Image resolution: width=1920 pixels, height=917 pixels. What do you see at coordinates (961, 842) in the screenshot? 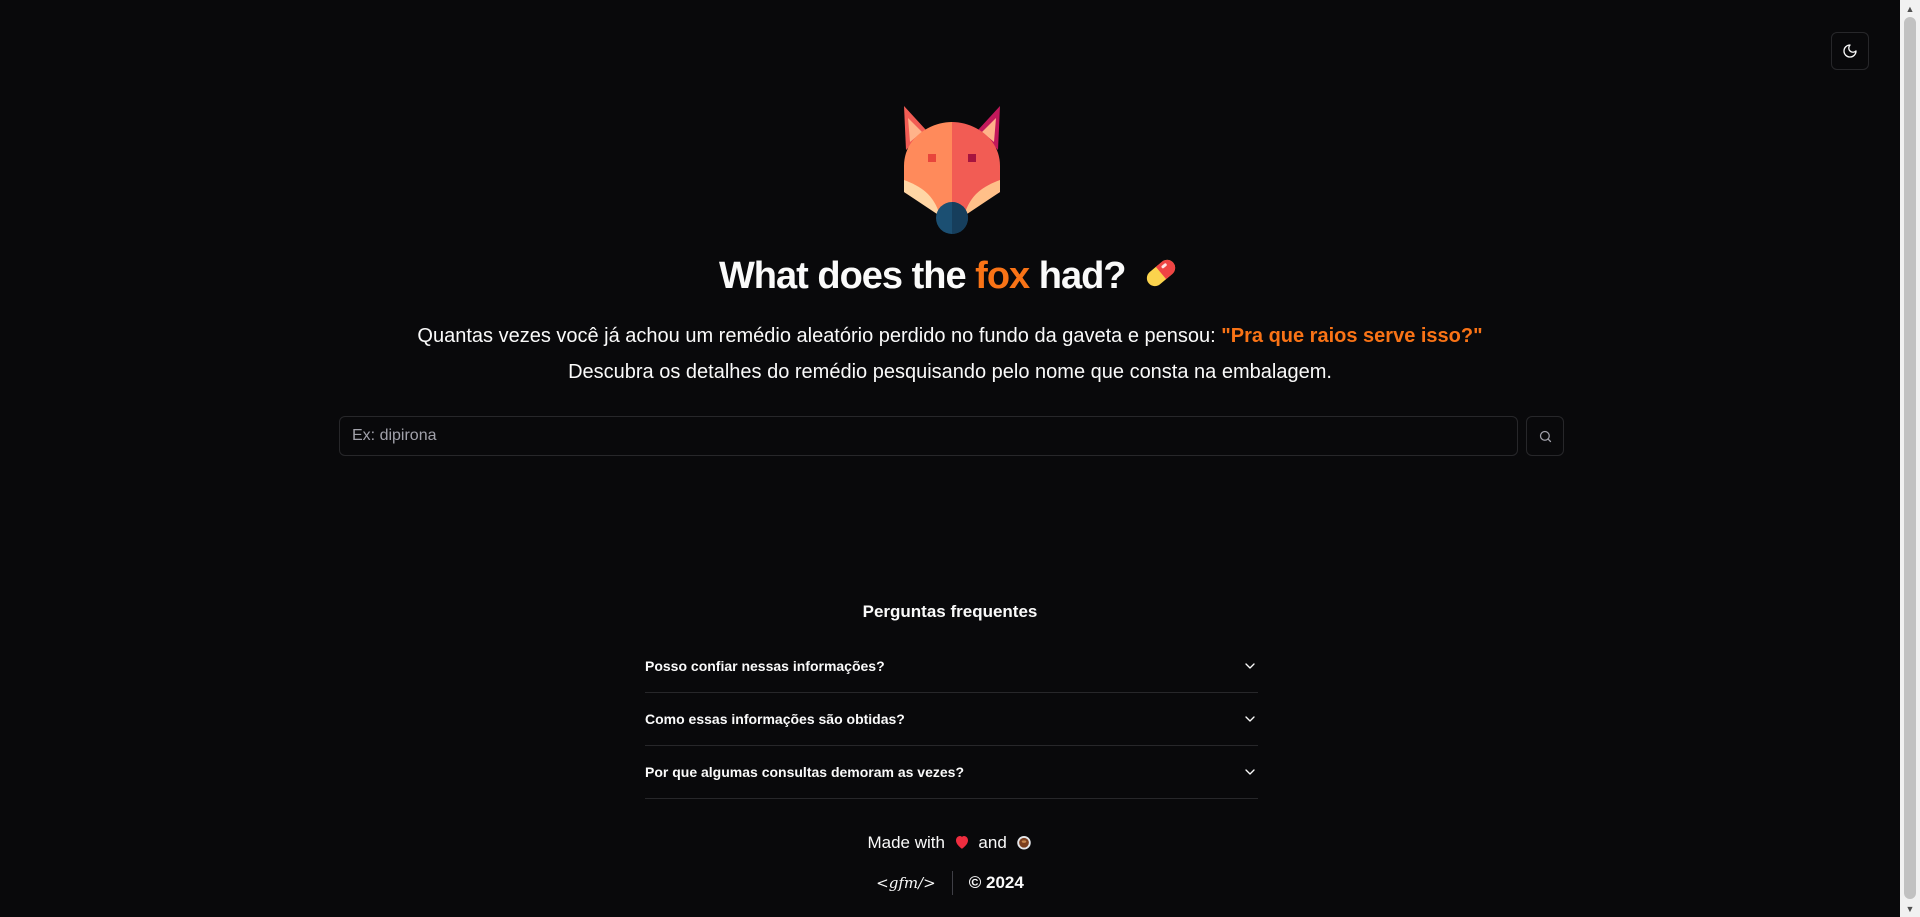
I see `heart-icon` at bounding box center [961, 842].